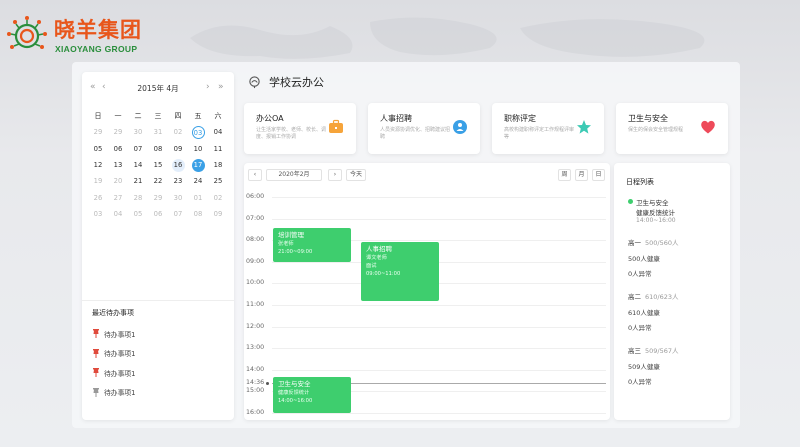 Image resolution: width=800 pixels, height=447 pixels. I want to click on hour-label: 16:00, so click(255, 412).